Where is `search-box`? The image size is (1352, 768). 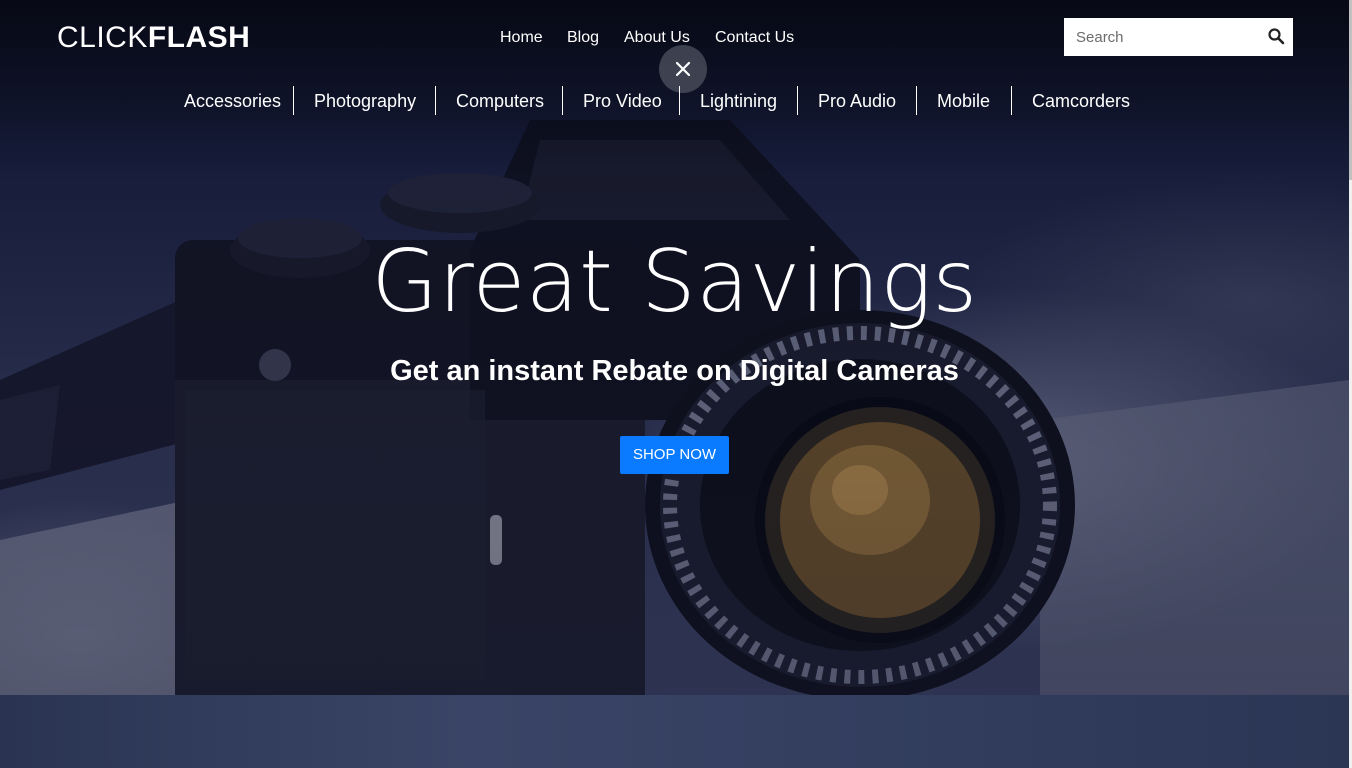 search-box is located at coordinates (1178, 37).